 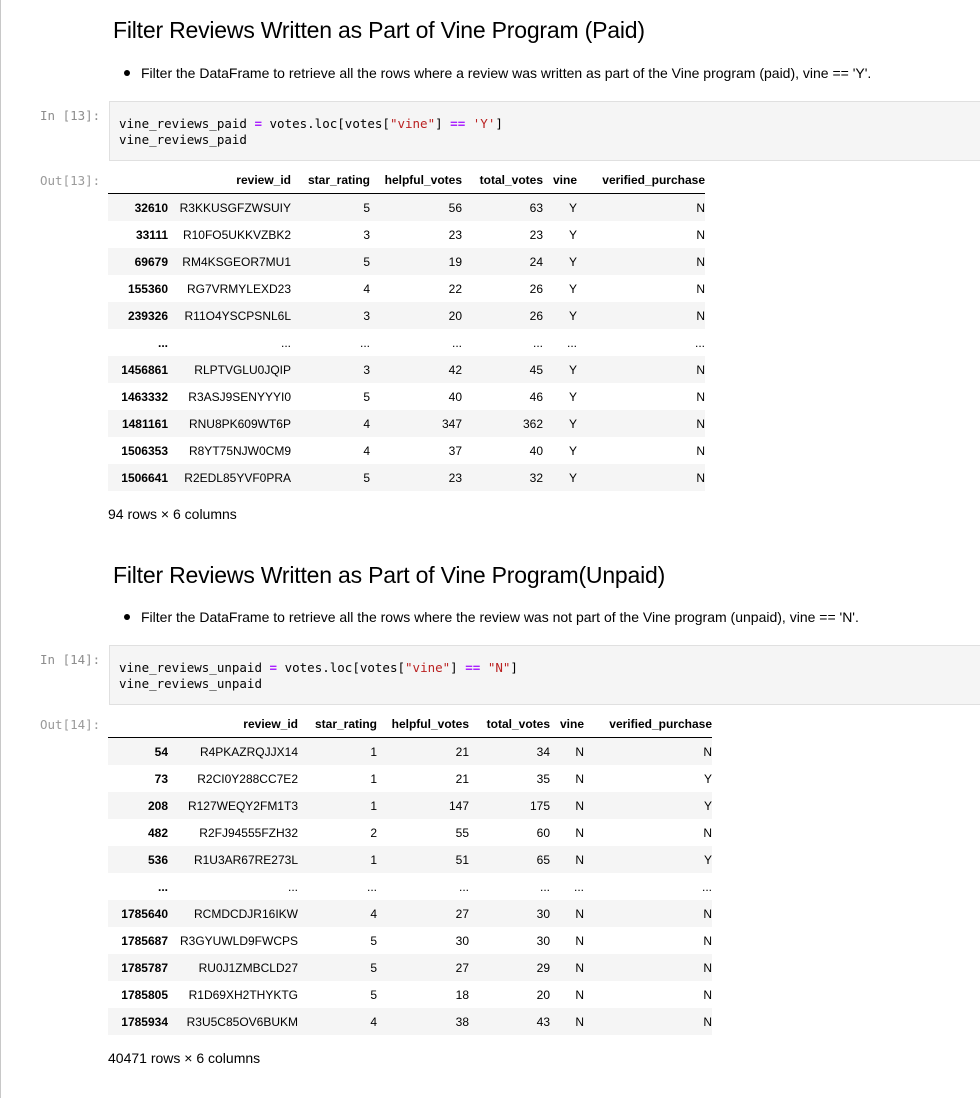 What do you see at coordinates (190, 683) in the screenshot?
I see `code-line-2: vine_reviews_unpaid` at bounding box center [190, 683].